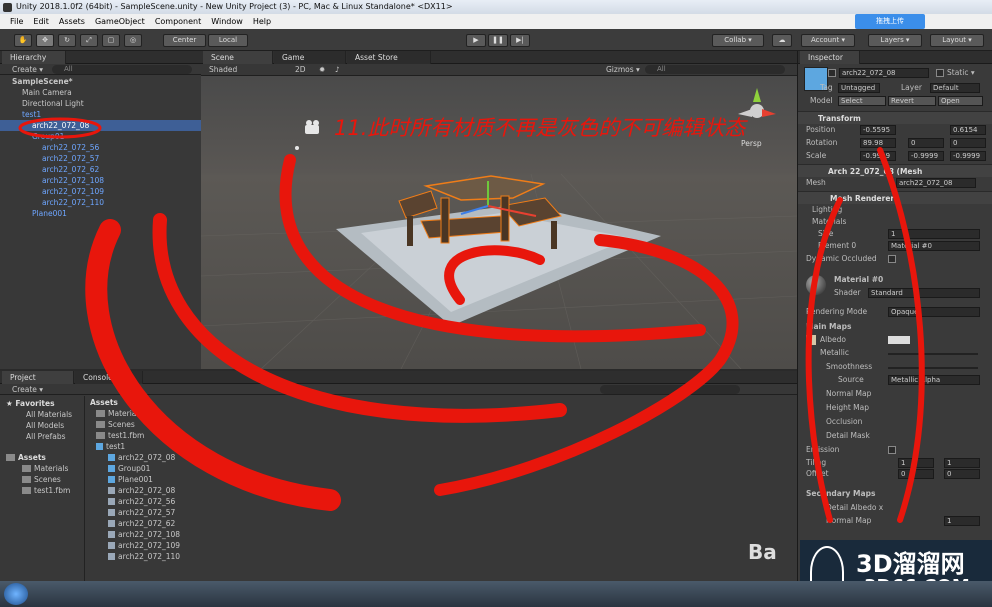  Describe the element at coordinates (910, 564) in the screenshot. I see `watermark-brand: 3D溜溜网` at that location.